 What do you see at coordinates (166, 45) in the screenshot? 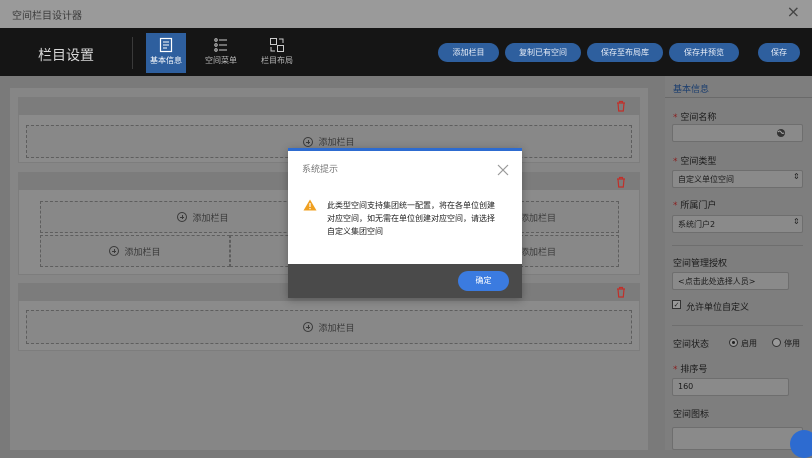
I see `document-icon` at bounding box center [166, 45].